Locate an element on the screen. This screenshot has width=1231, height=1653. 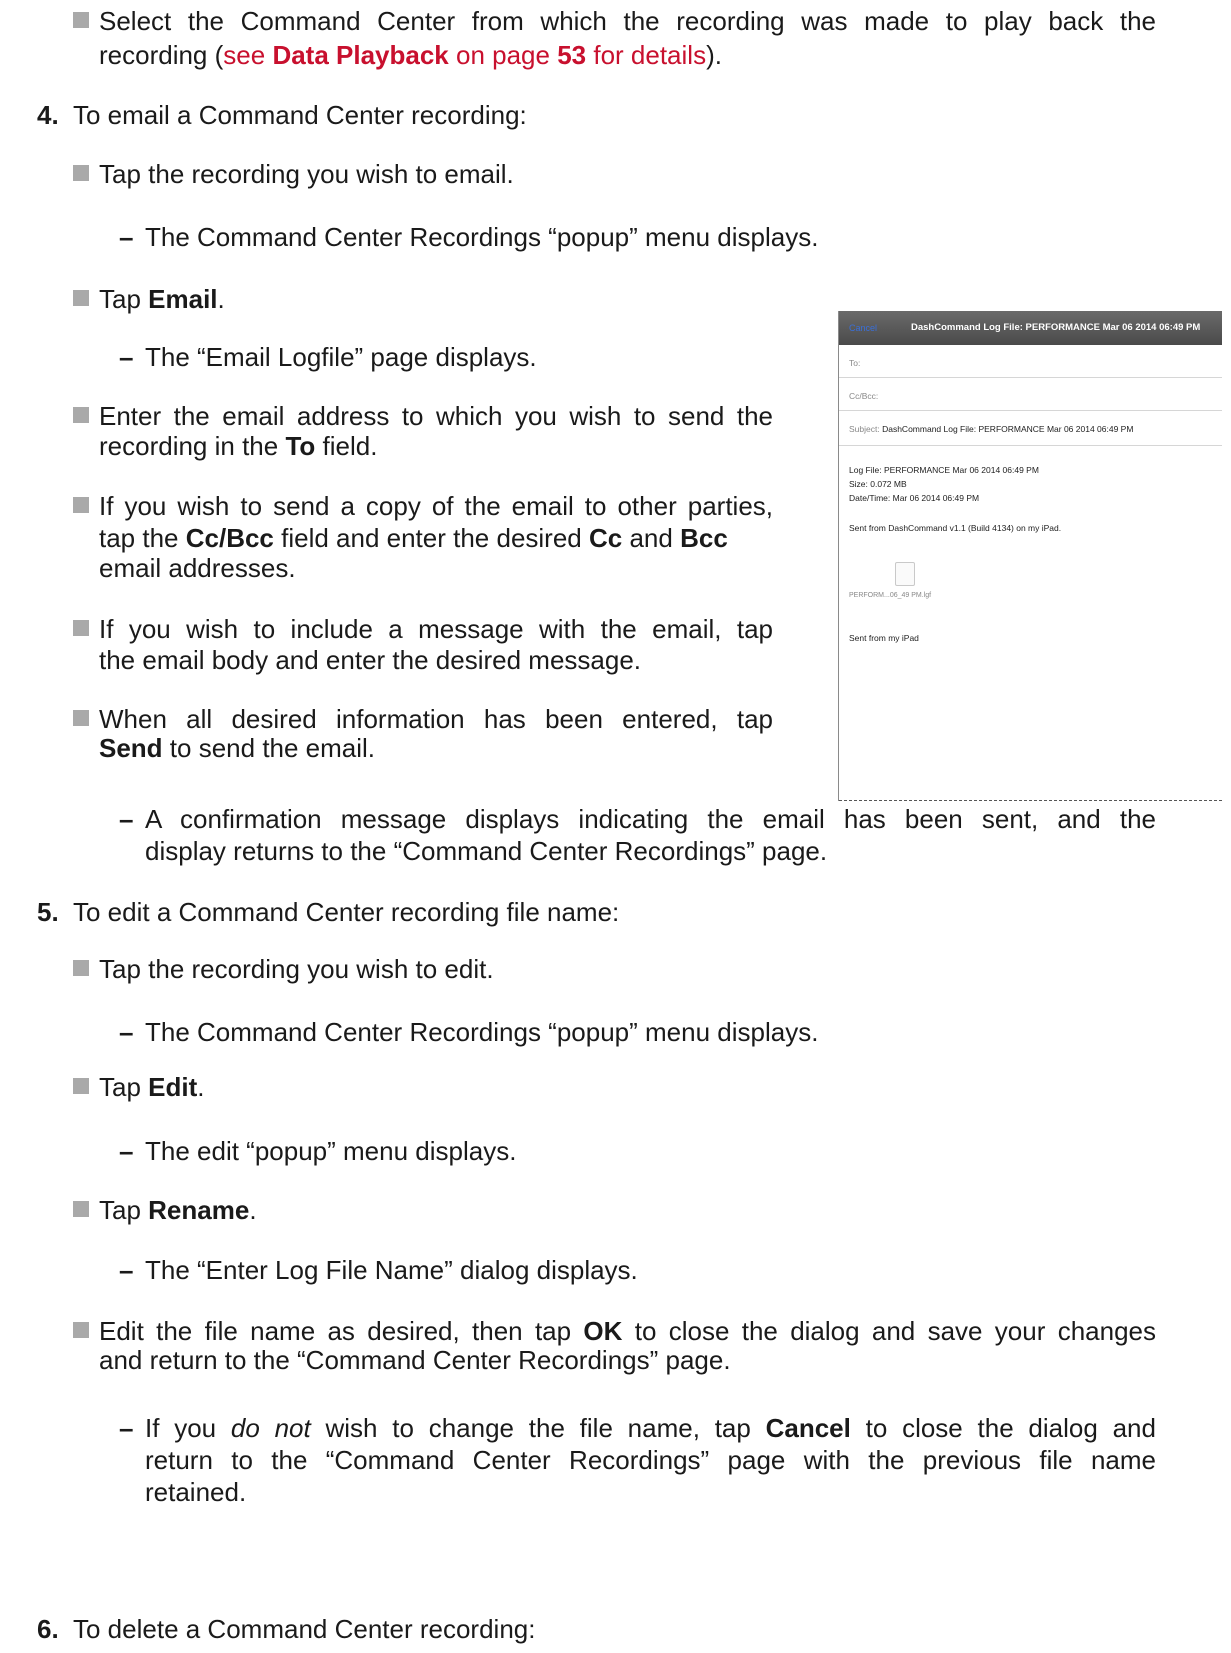
step4-b4-pre: tap the is located at coordinates (142, 538).